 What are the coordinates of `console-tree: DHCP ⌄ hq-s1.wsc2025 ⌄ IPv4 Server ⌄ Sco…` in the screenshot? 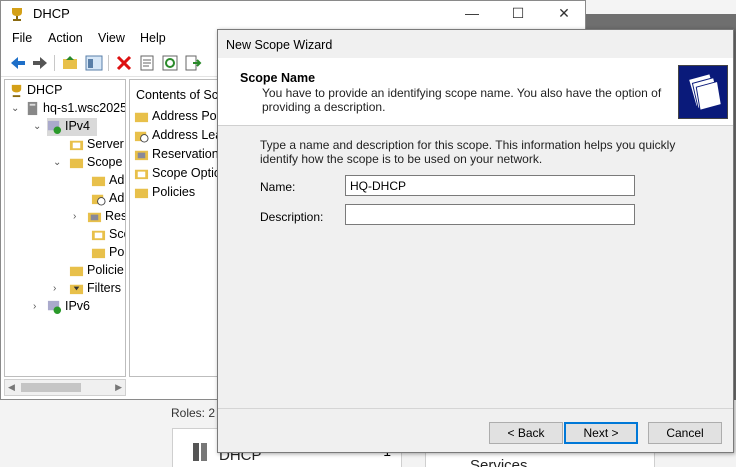 It's located at (65, 228).